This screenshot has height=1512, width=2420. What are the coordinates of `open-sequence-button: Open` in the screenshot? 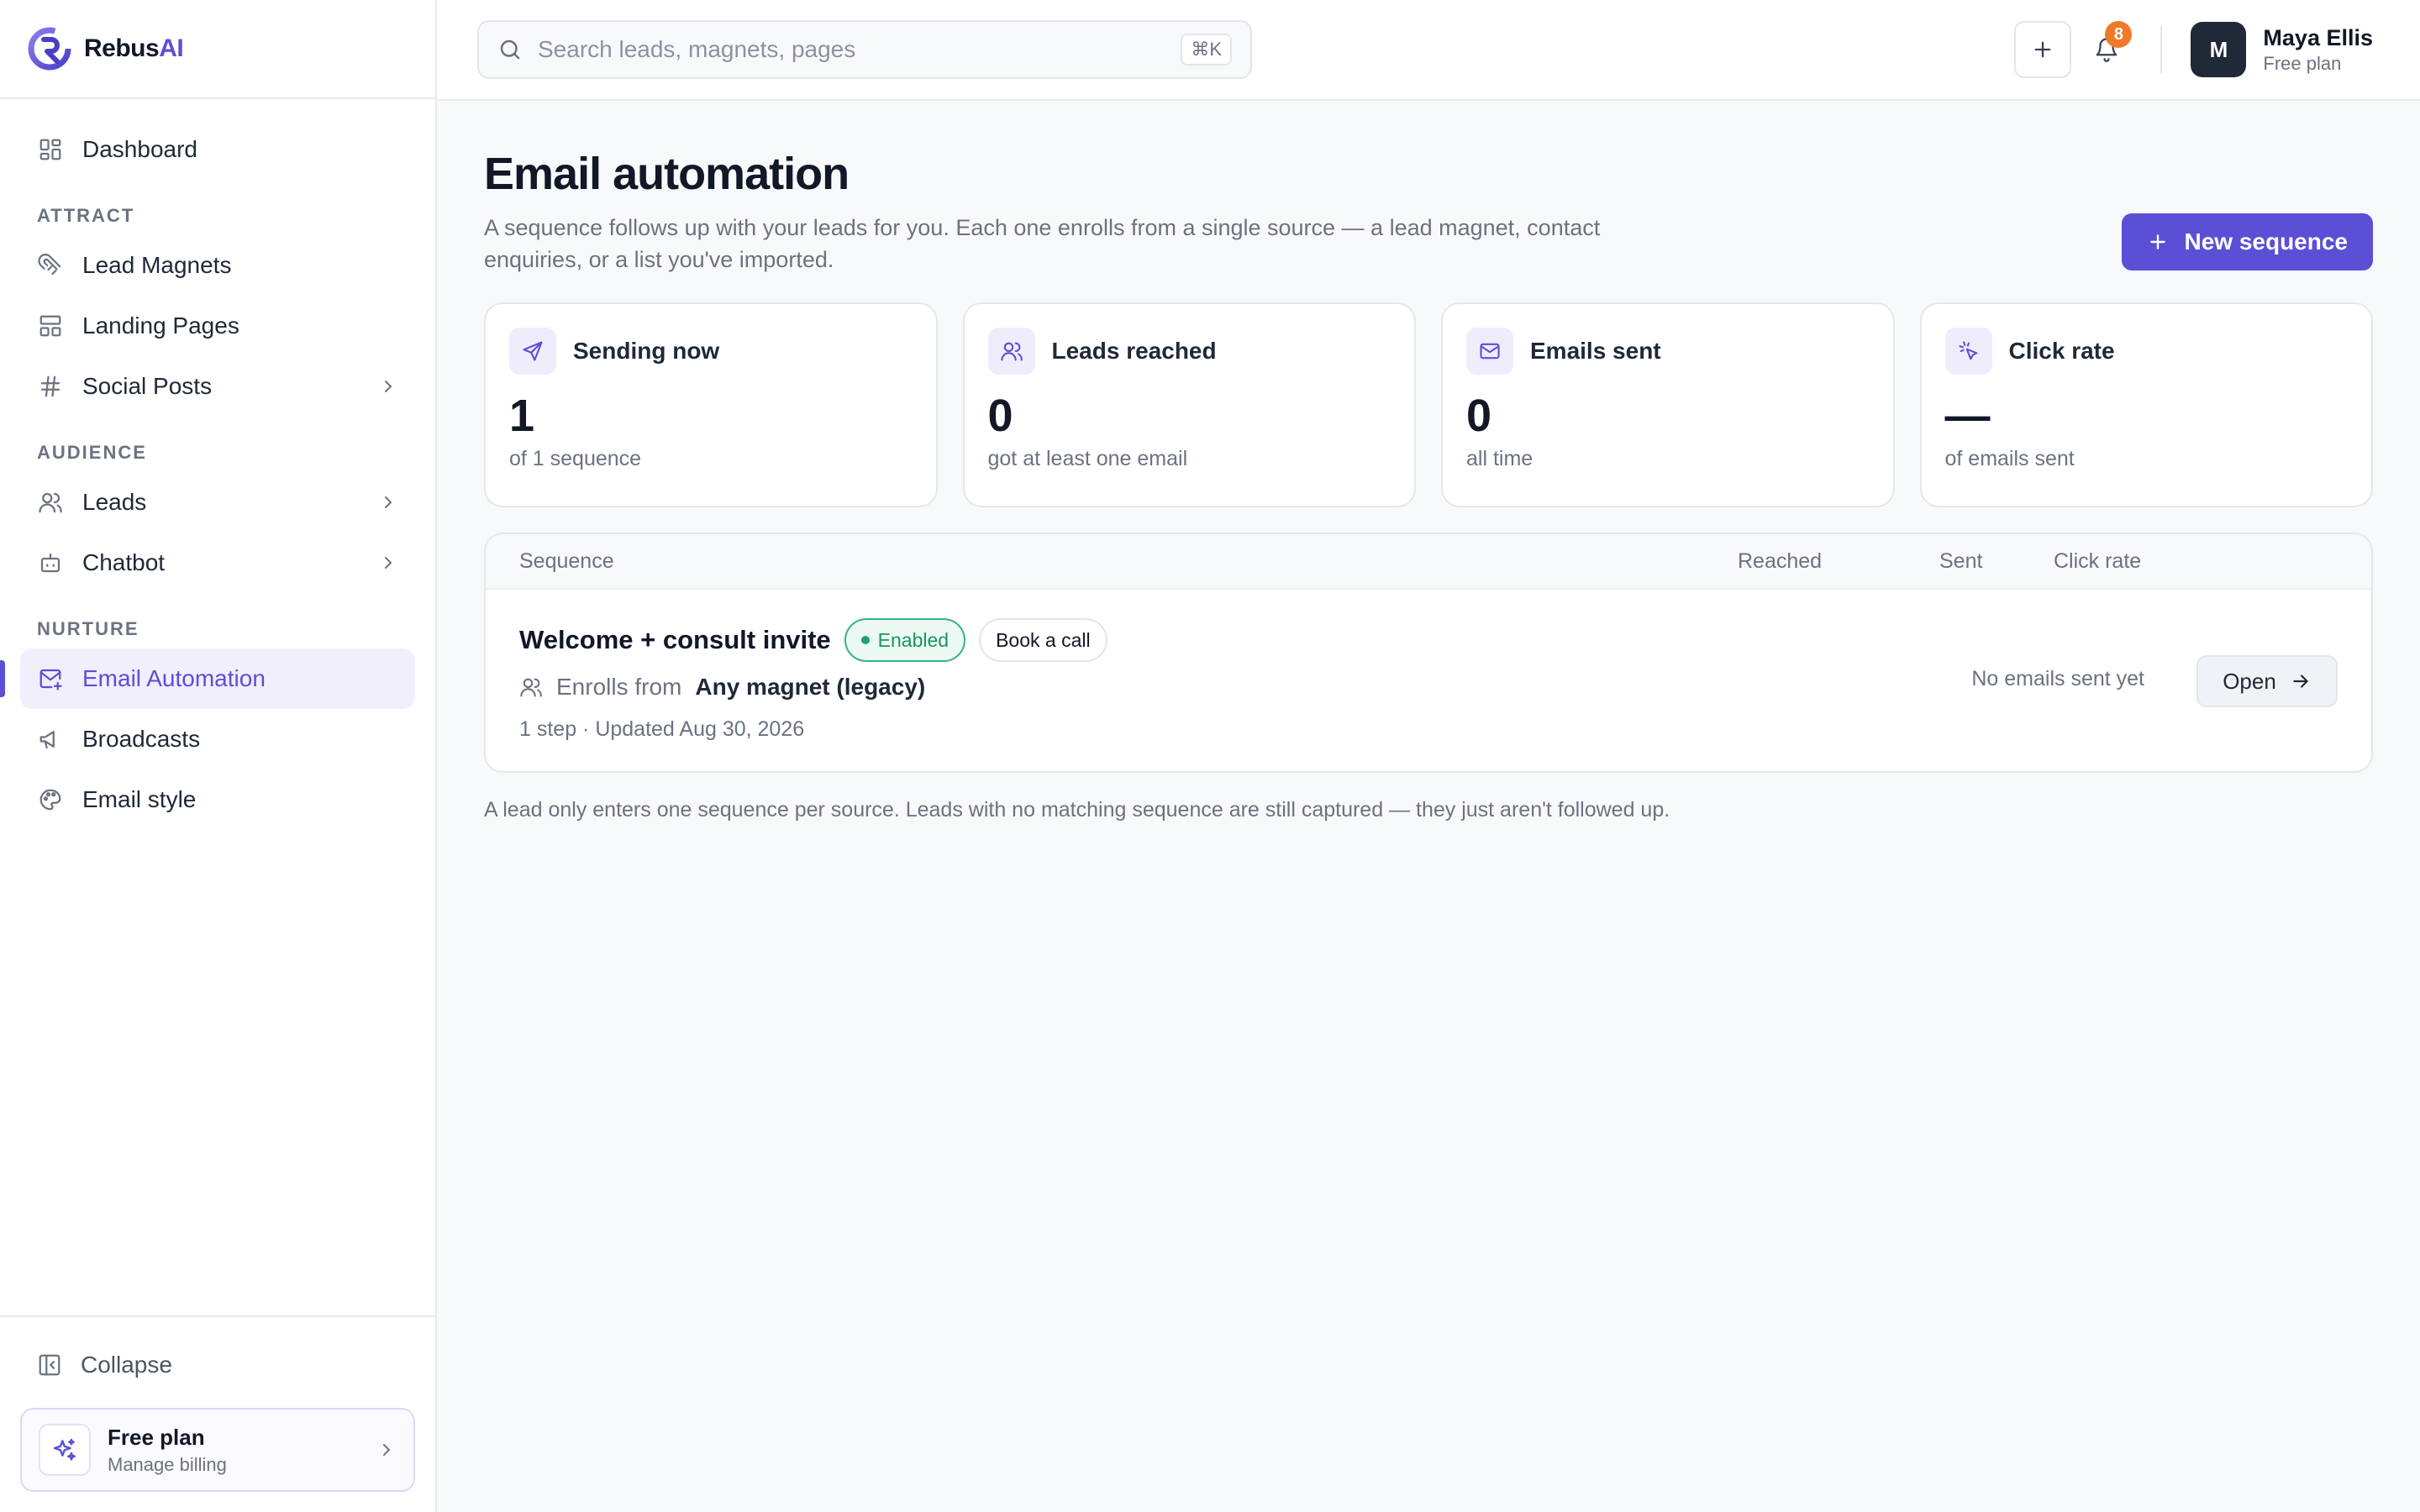 It's located at (2267, 681).